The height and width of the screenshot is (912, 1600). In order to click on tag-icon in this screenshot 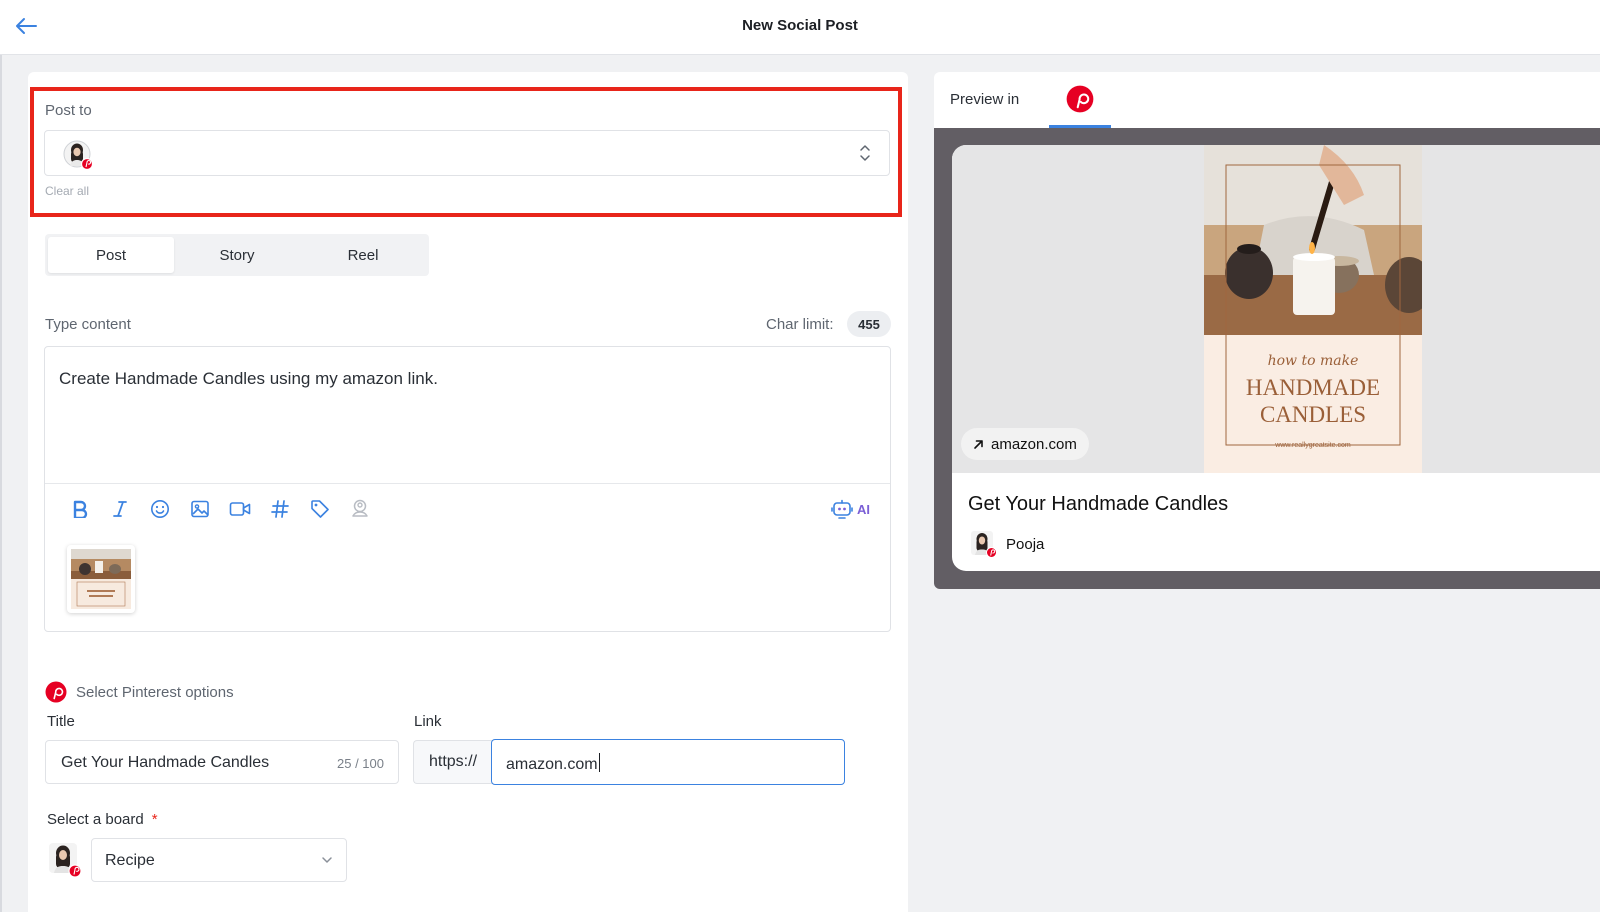, I will do `click(320, 509)`.